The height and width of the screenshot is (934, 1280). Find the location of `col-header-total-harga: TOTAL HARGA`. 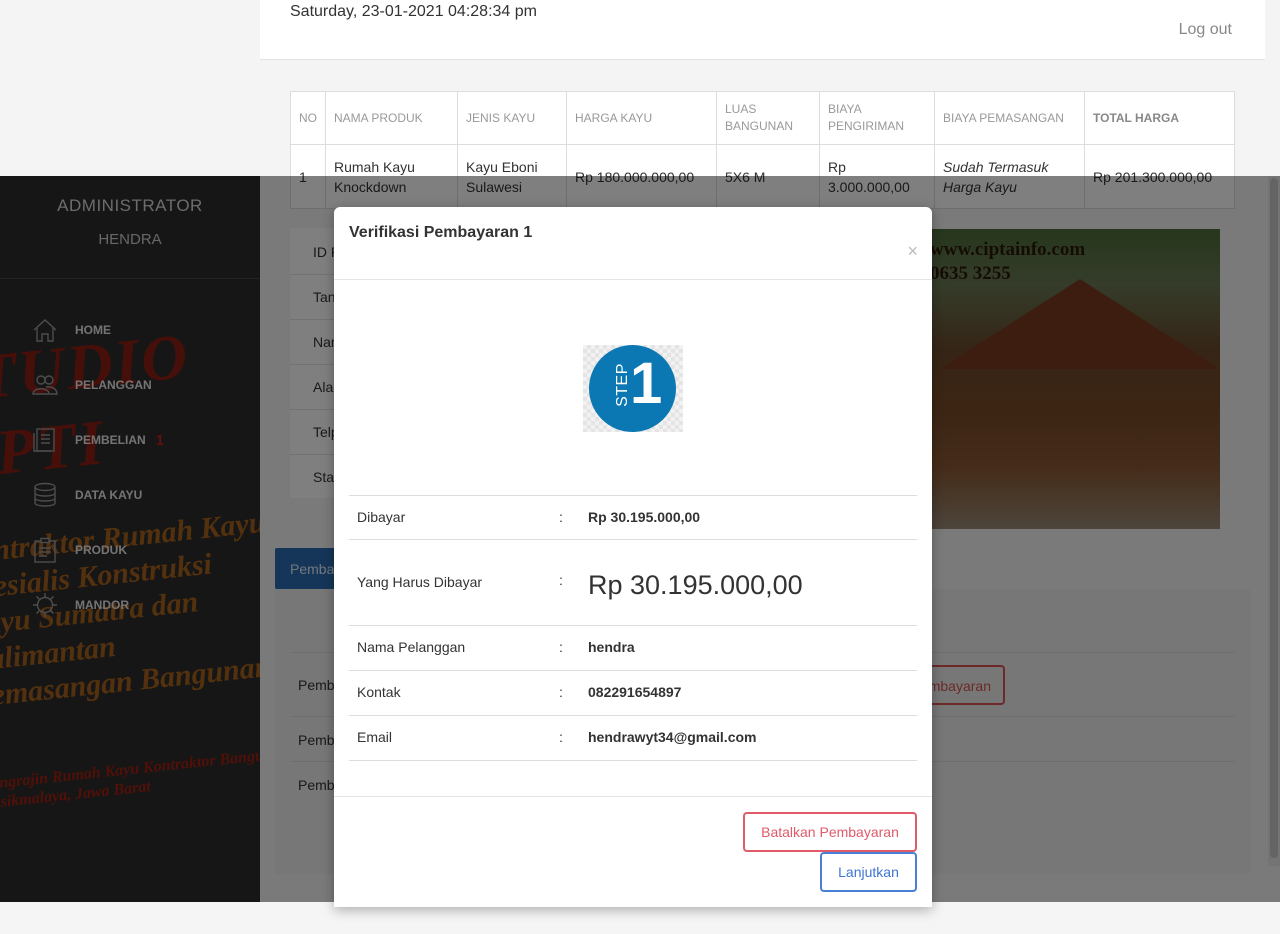

col-header-total-harga: TOTAL HARGA is located at coordinates (1159, 118).